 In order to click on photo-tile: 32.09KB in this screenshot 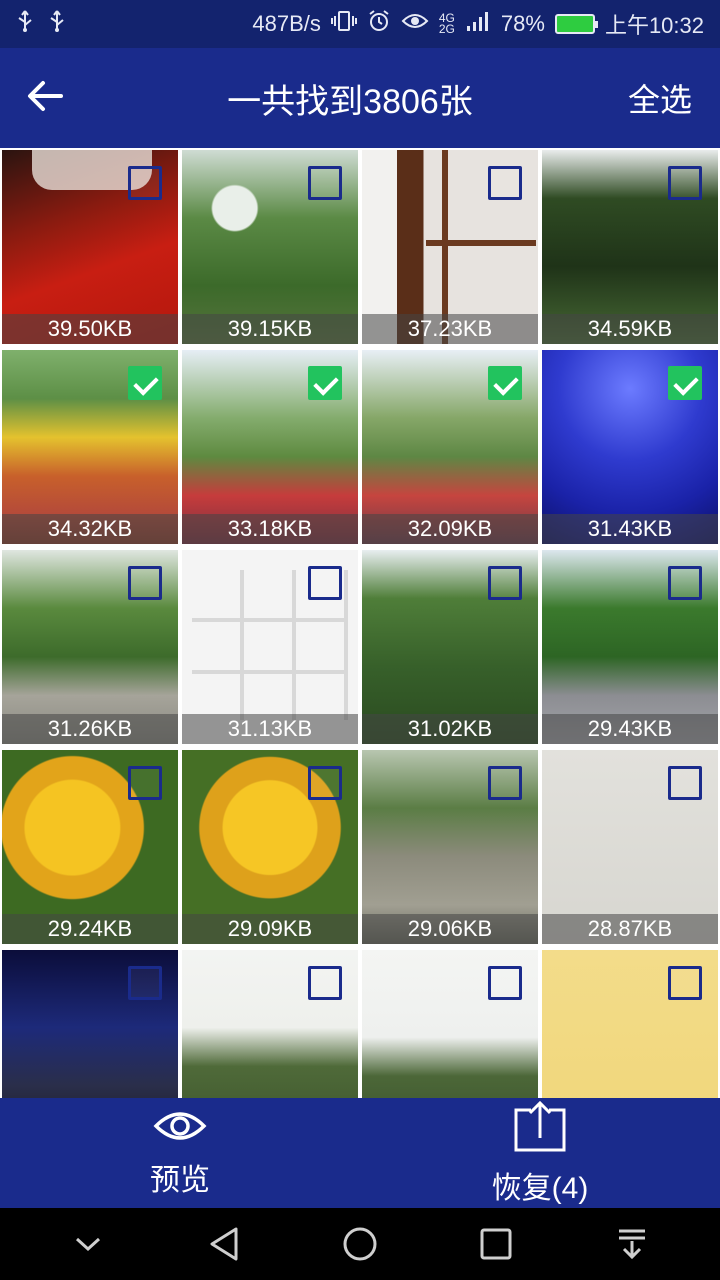, I will do `click(450, 447)`.